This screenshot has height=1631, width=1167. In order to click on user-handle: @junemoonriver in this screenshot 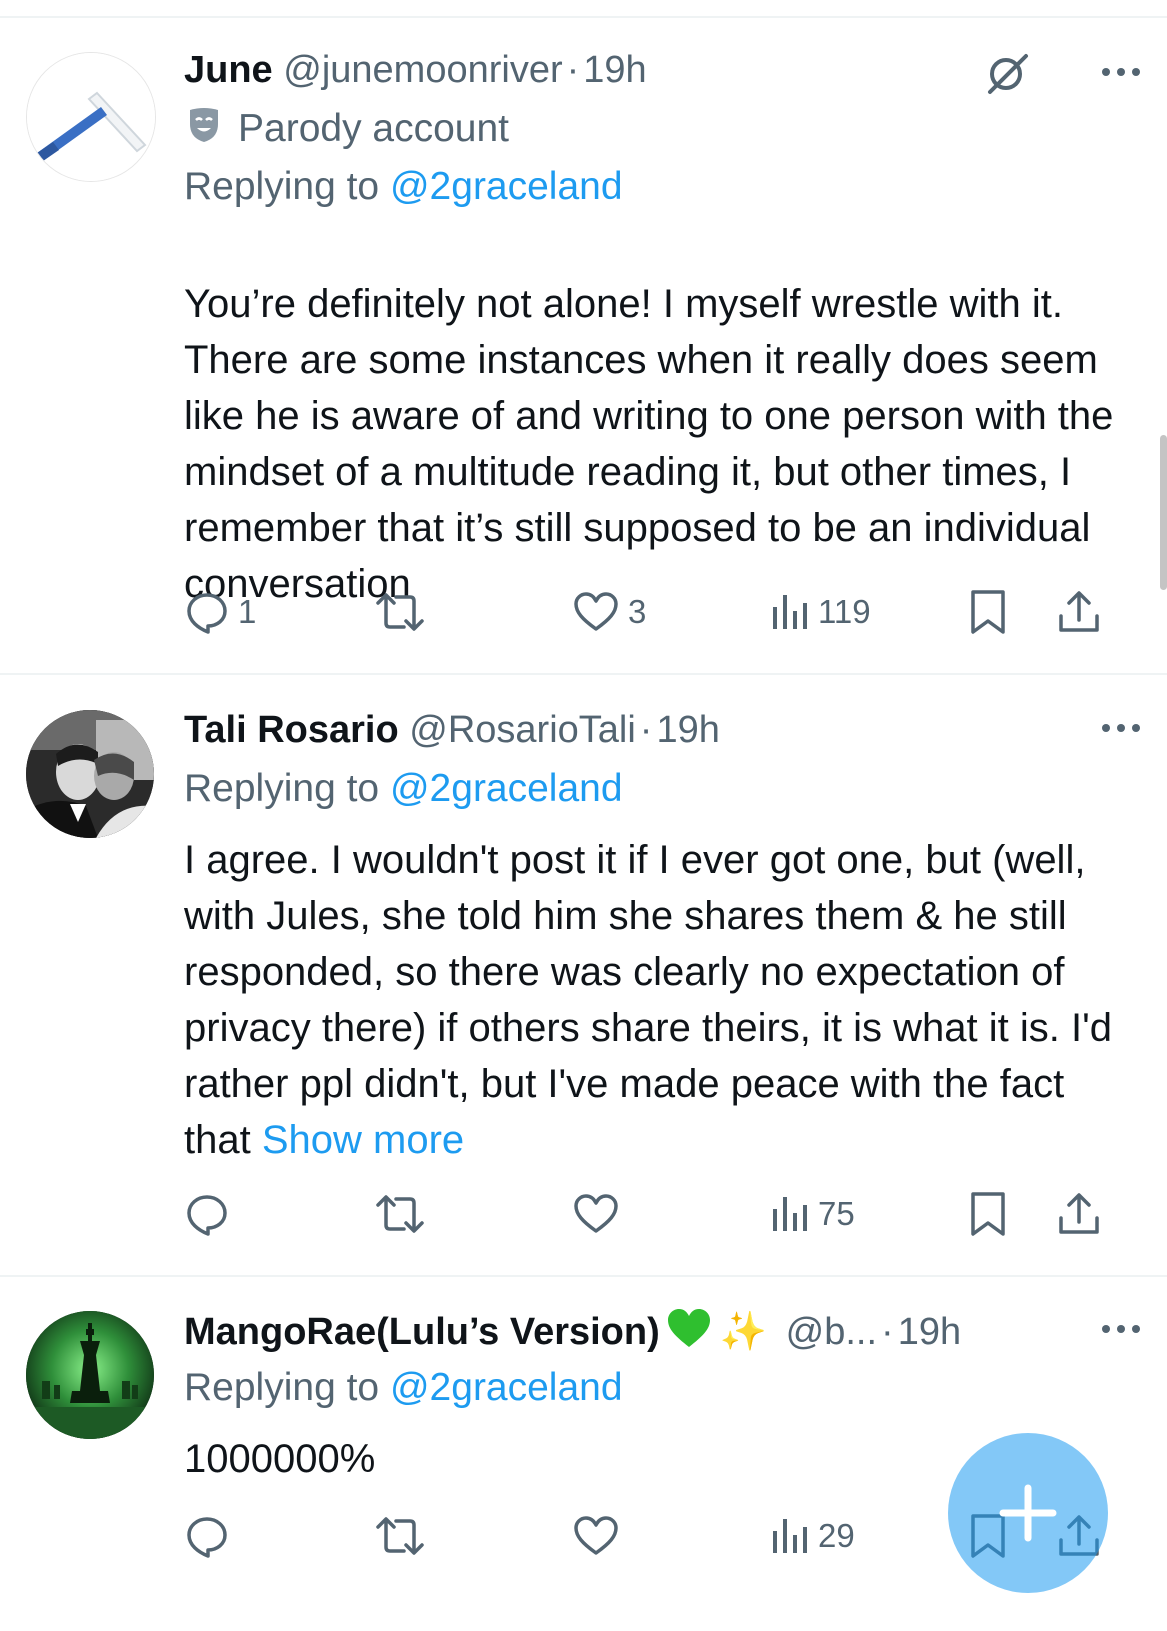, I will do `click(422, 70)`.